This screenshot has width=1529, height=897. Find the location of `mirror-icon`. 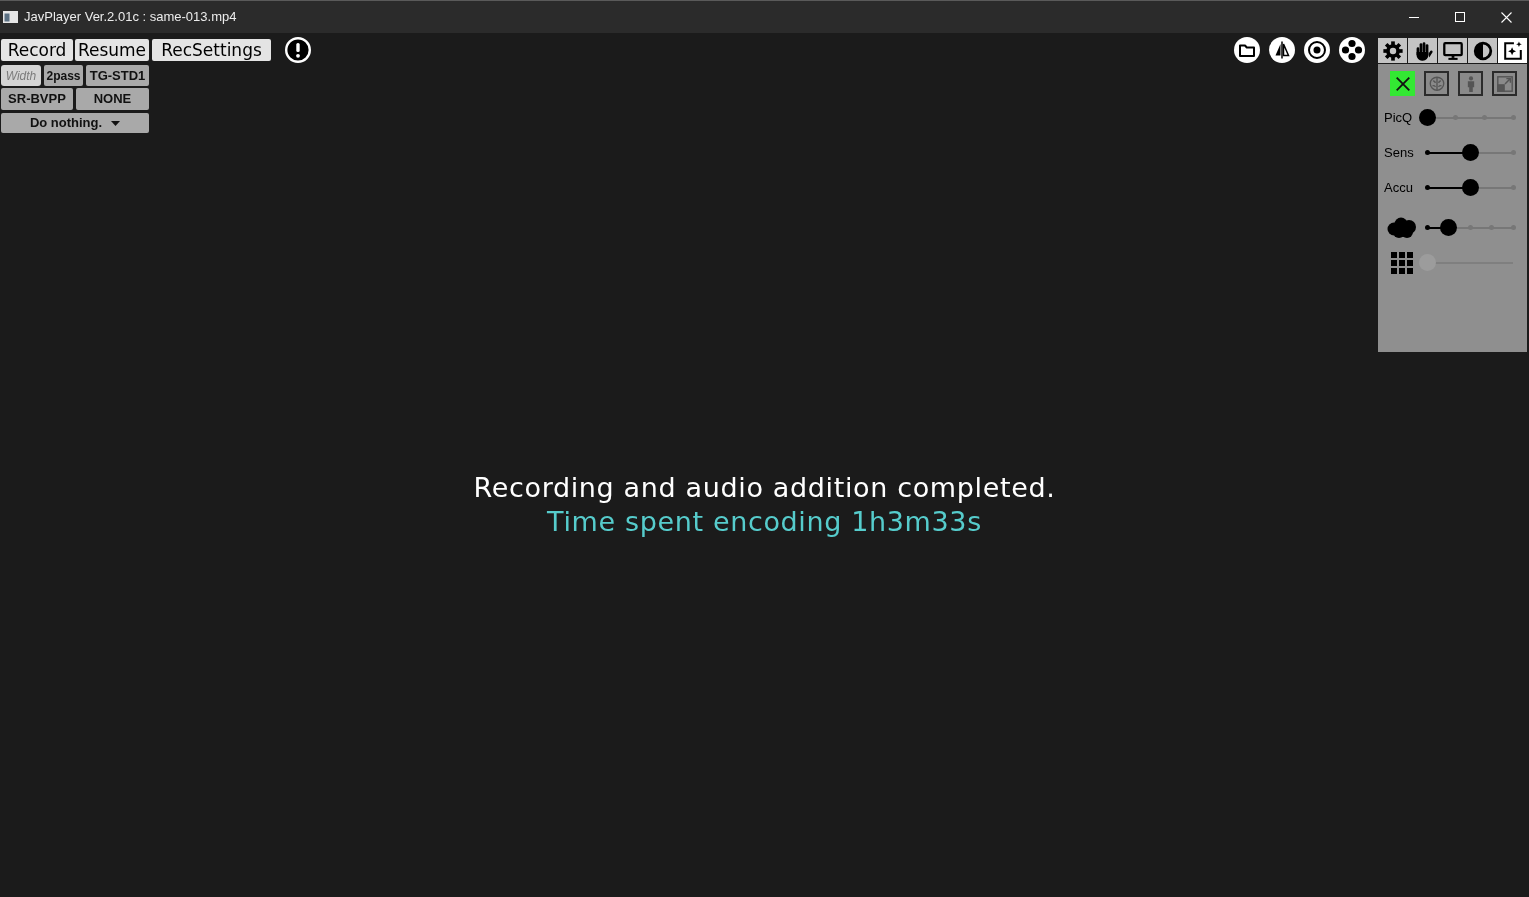

mirror-icon is located at coordinates (1282, 50).